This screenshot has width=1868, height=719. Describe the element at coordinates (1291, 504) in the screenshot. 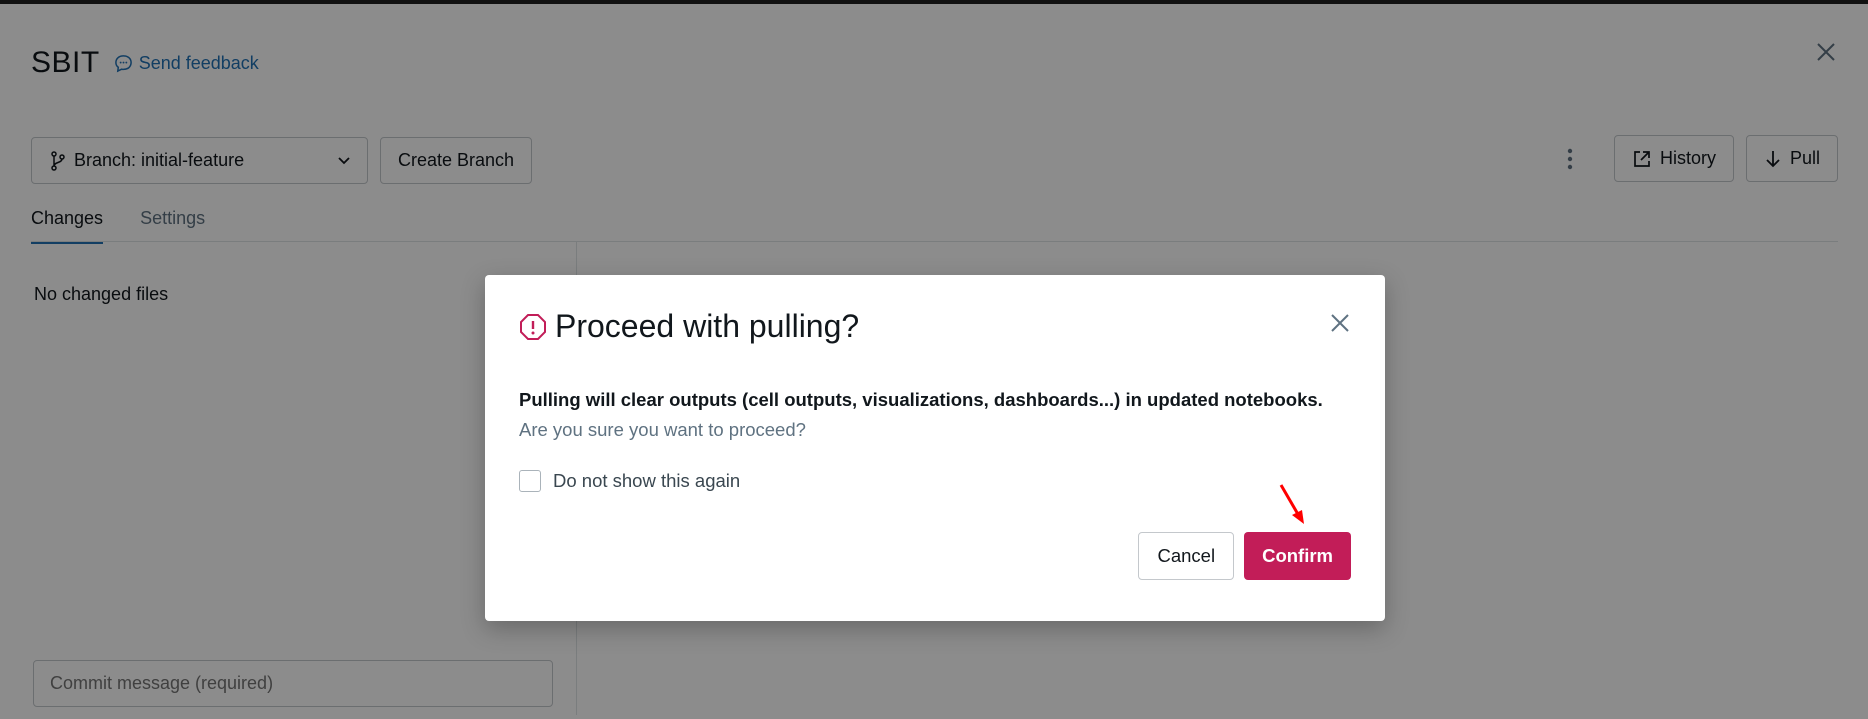

I see `annotation-arrow-icon` at that location.